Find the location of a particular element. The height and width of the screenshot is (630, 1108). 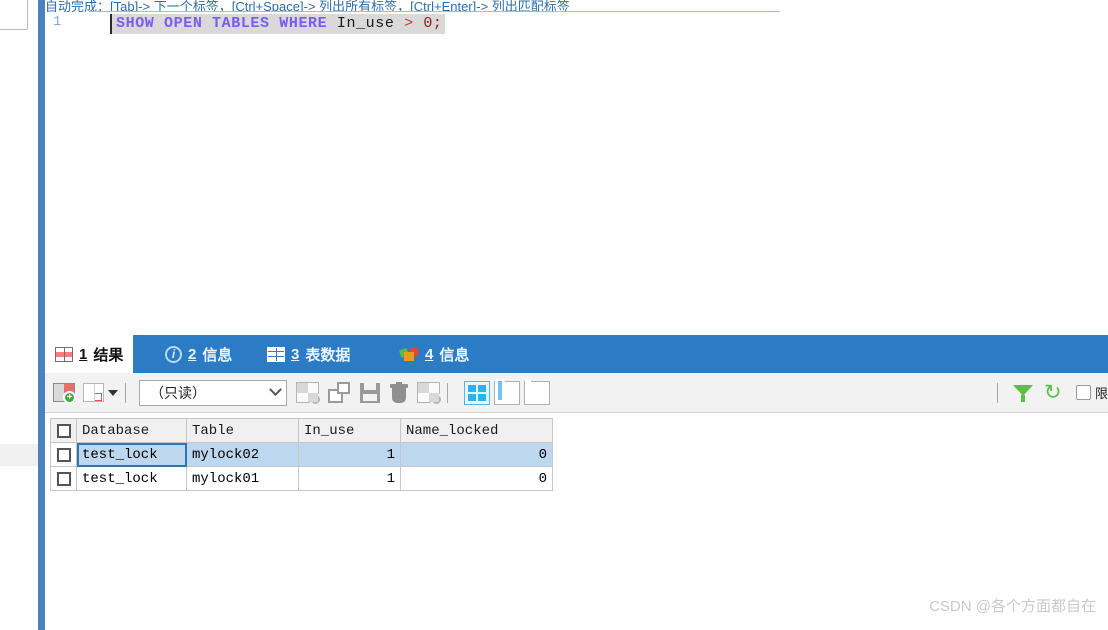

left-panel-edge is located at coordinates (14, 15).